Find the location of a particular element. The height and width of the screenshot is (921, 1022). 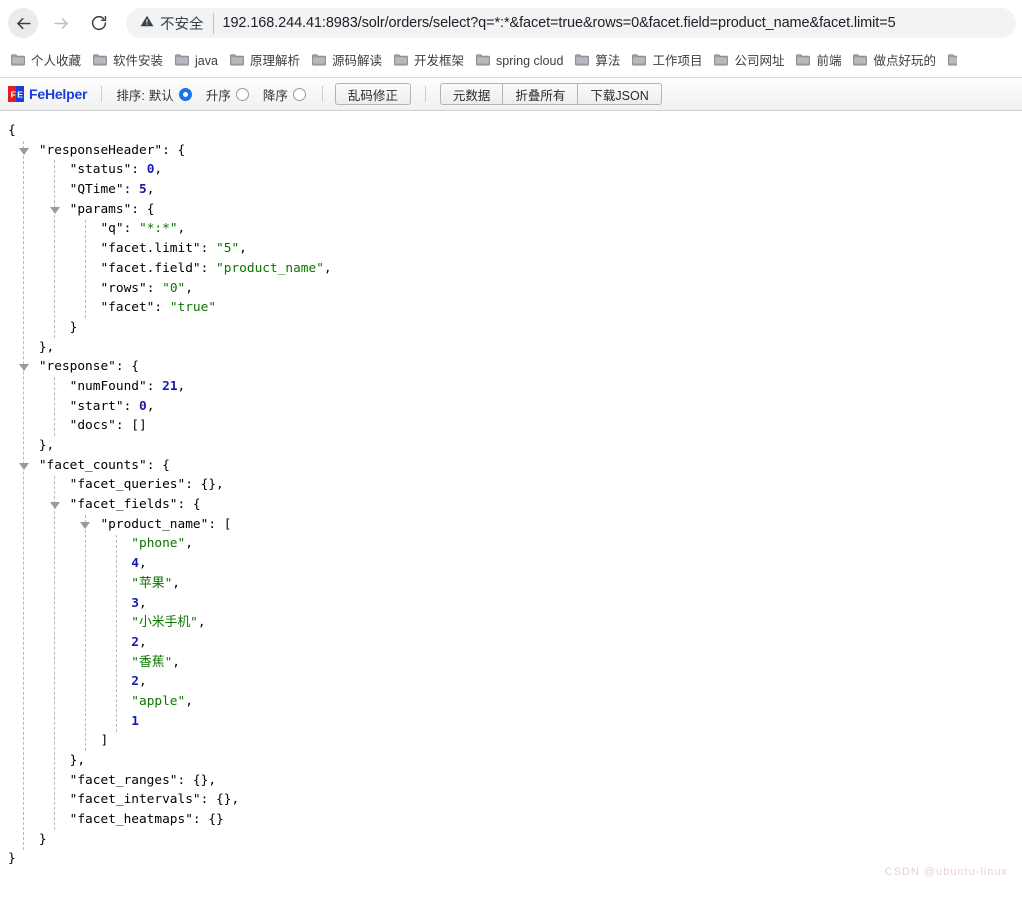

forward-button is located at coordinates (61, 23).